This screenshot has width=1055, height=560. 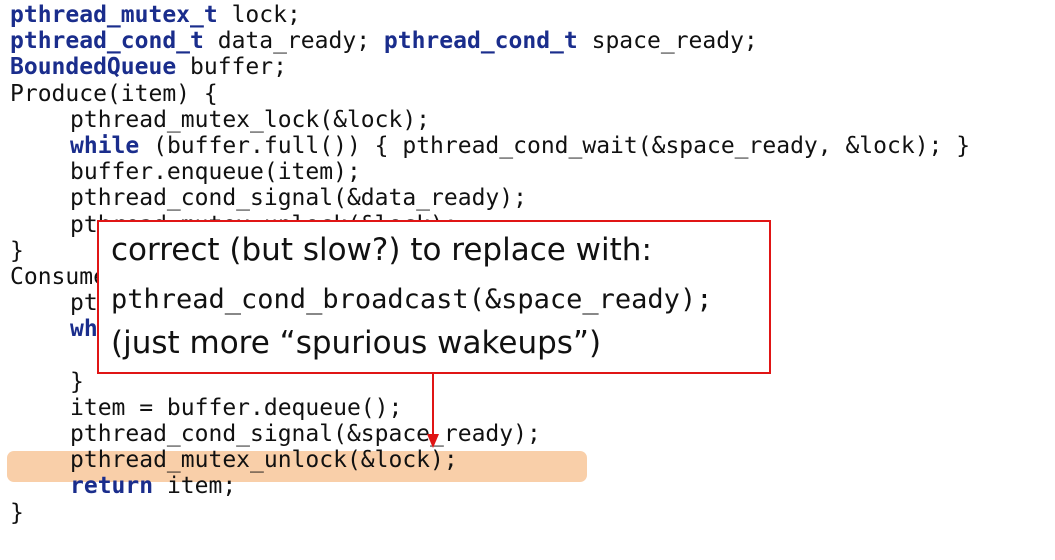 What do you see at coordinates (105, 145) in the screenshot?
I see `while-keyword: while` at bounding box center [105, 145].